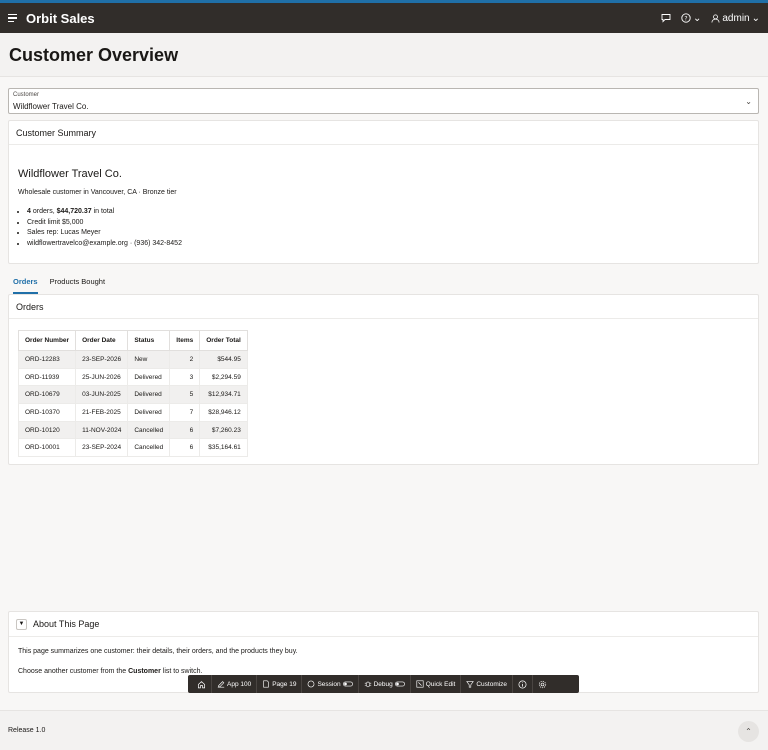 The height and width of the screenshot is (750, 768). I want to click on page-footer: Release 1.0 ⌃, so click(384, 730).